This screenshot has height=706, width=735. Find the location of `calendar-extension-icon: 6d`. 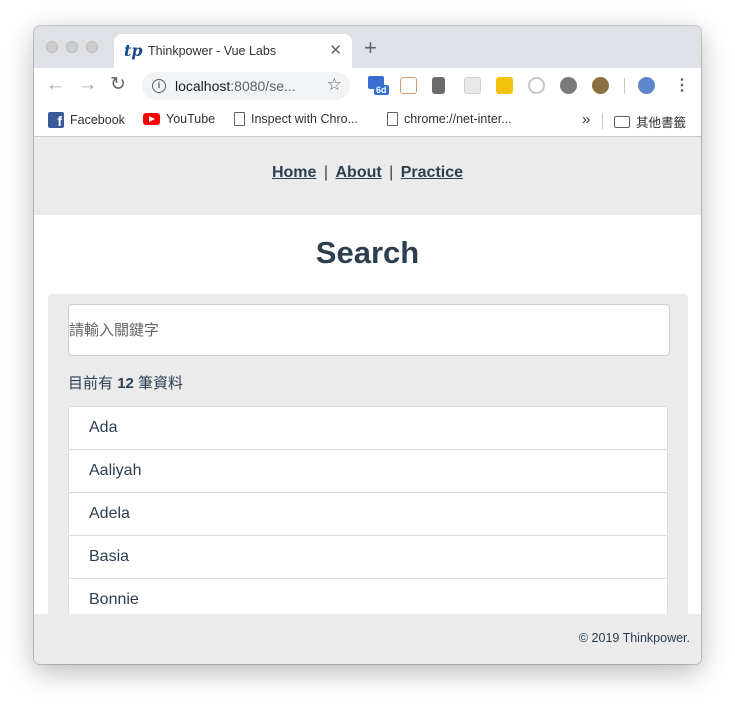

calendar-extension-icon: 6d is located at coordinates (379, 88).